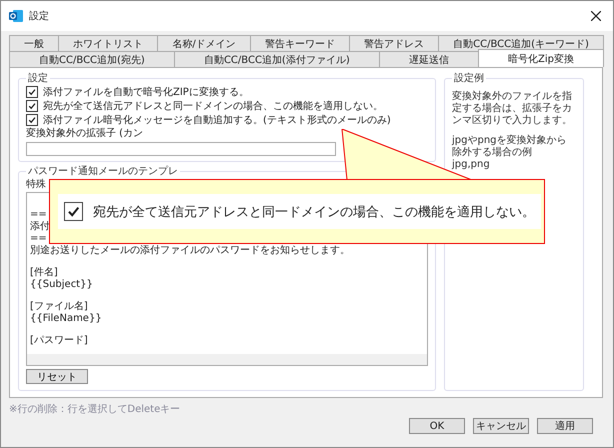 The height and width of the screenshot is (448, 614). Describe the element at coordinates (146, 92) in the screenshot. I see `checkbox-label: 添付ファイルを自動で暗号化ZIPに変換する。` at that location.